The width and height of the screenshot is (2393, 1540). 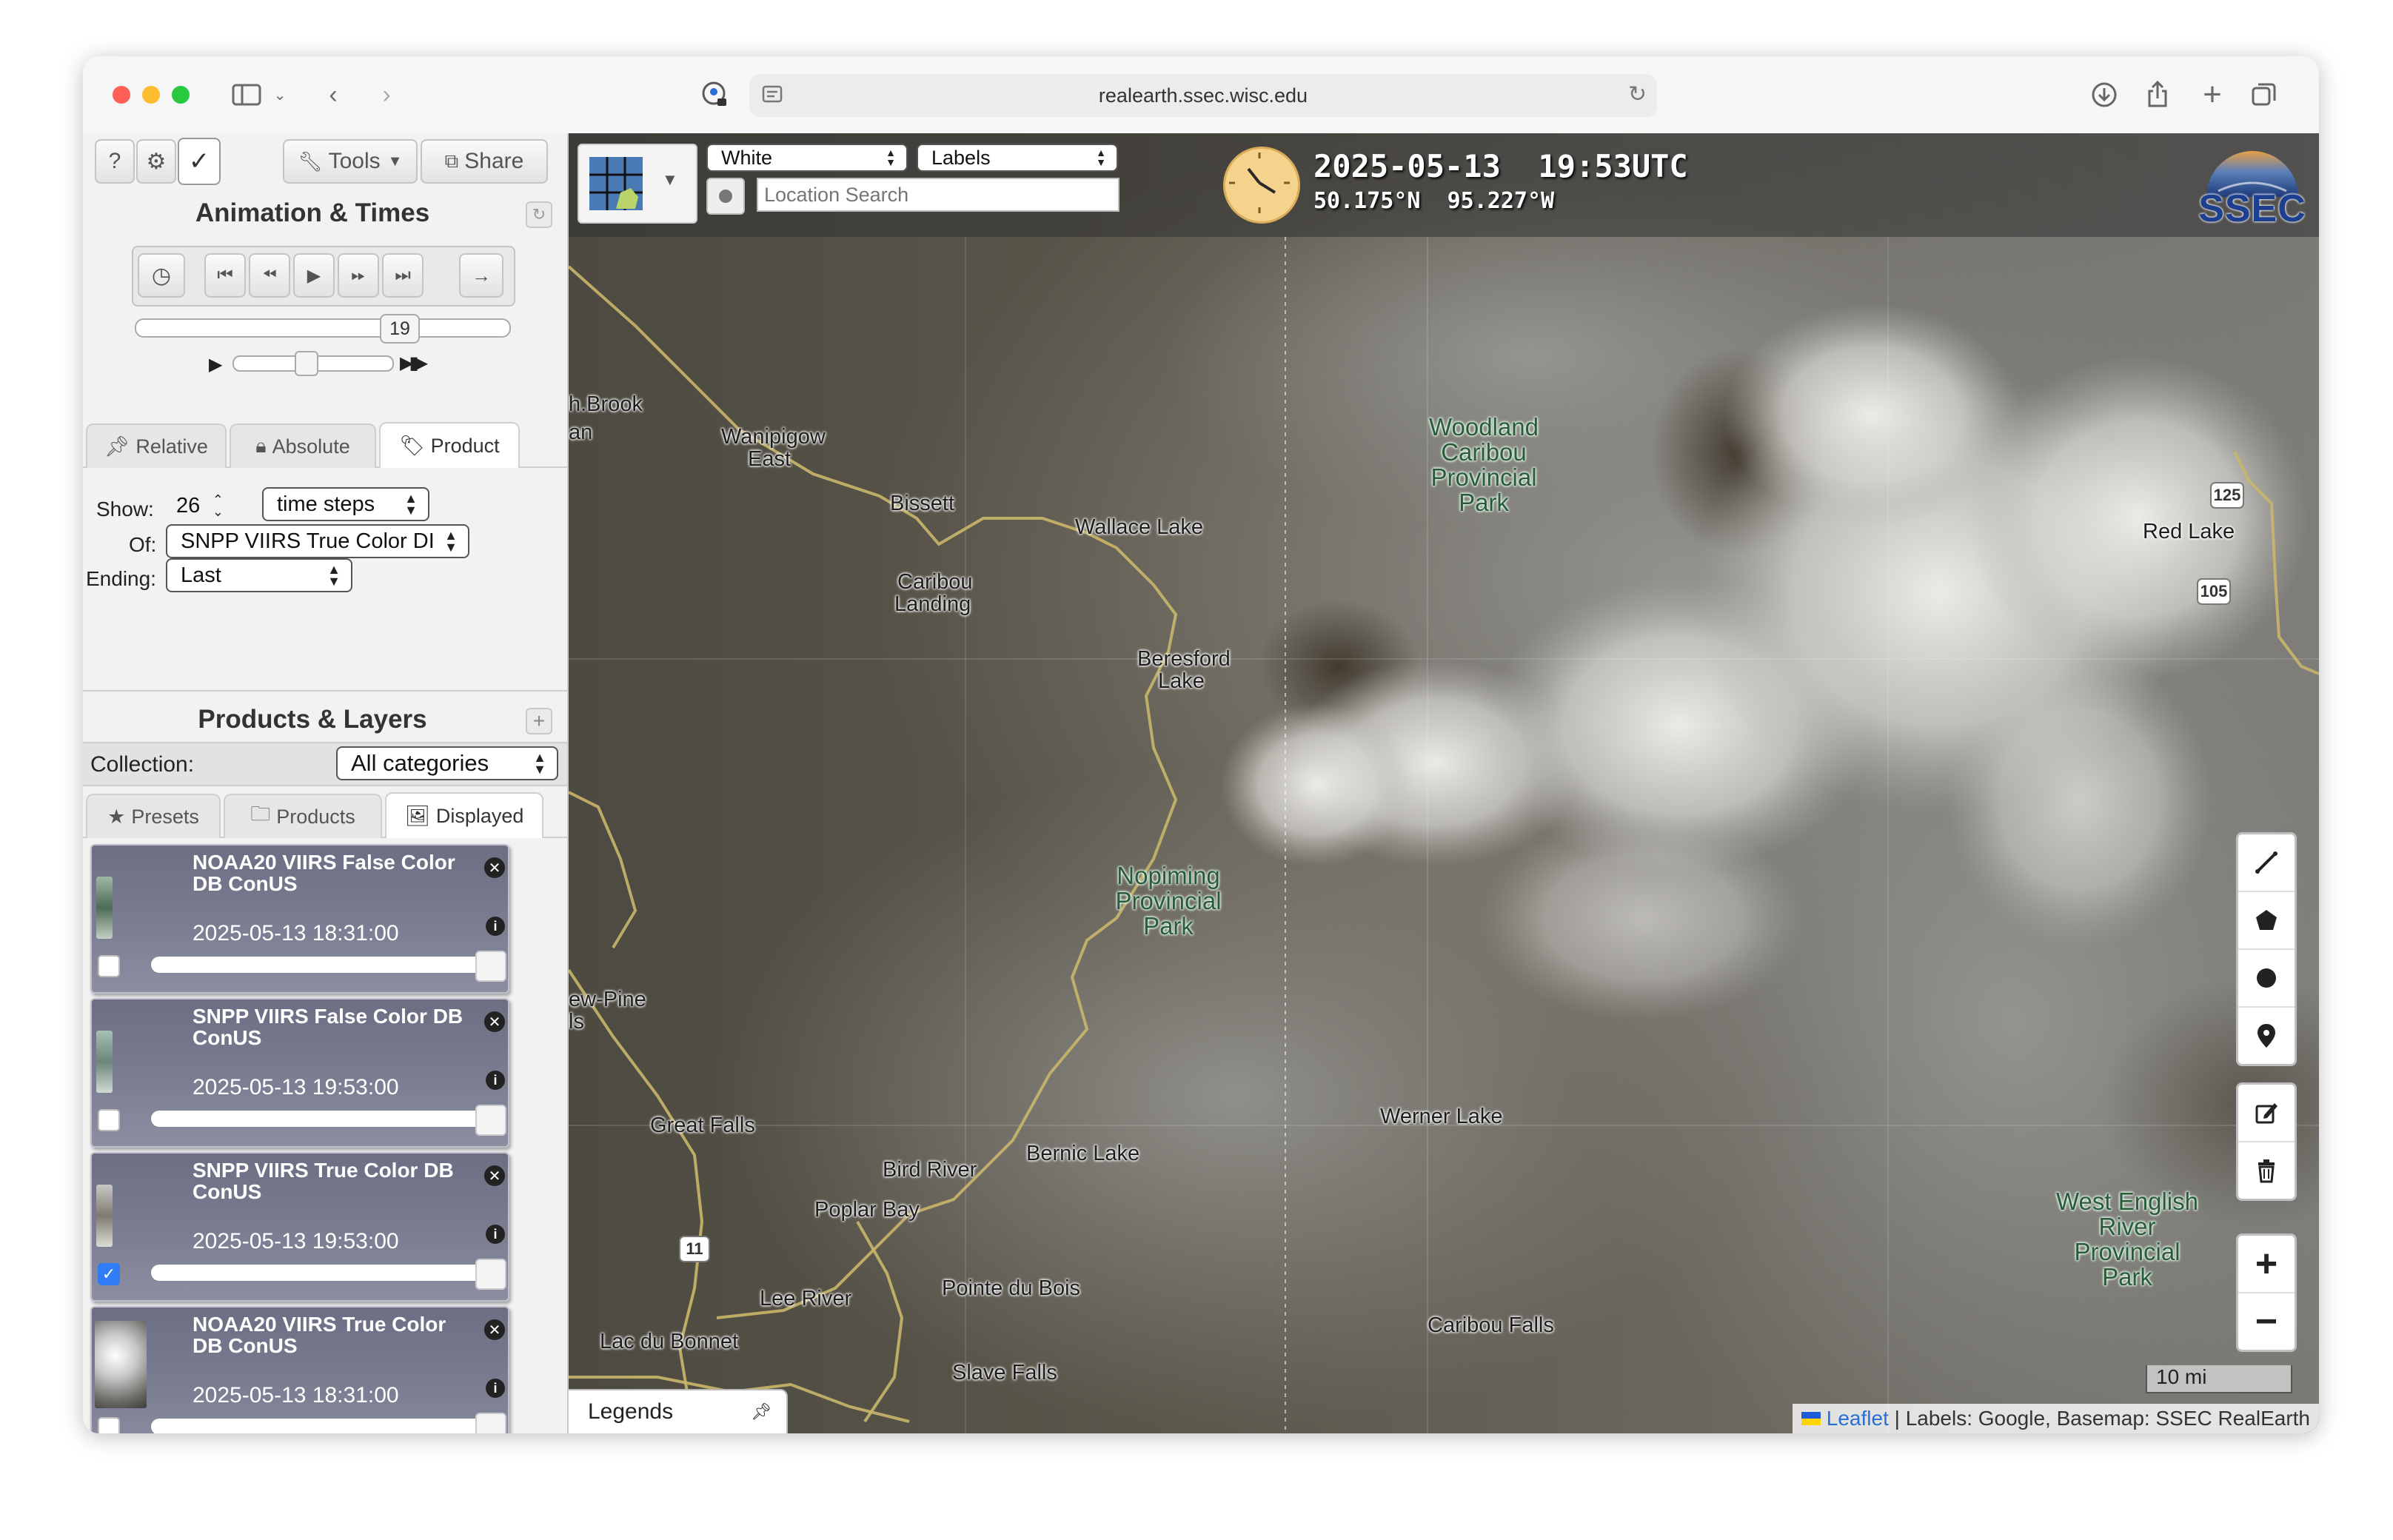 I want to click on layer-thumbnail, so click(x=121, y=1364).